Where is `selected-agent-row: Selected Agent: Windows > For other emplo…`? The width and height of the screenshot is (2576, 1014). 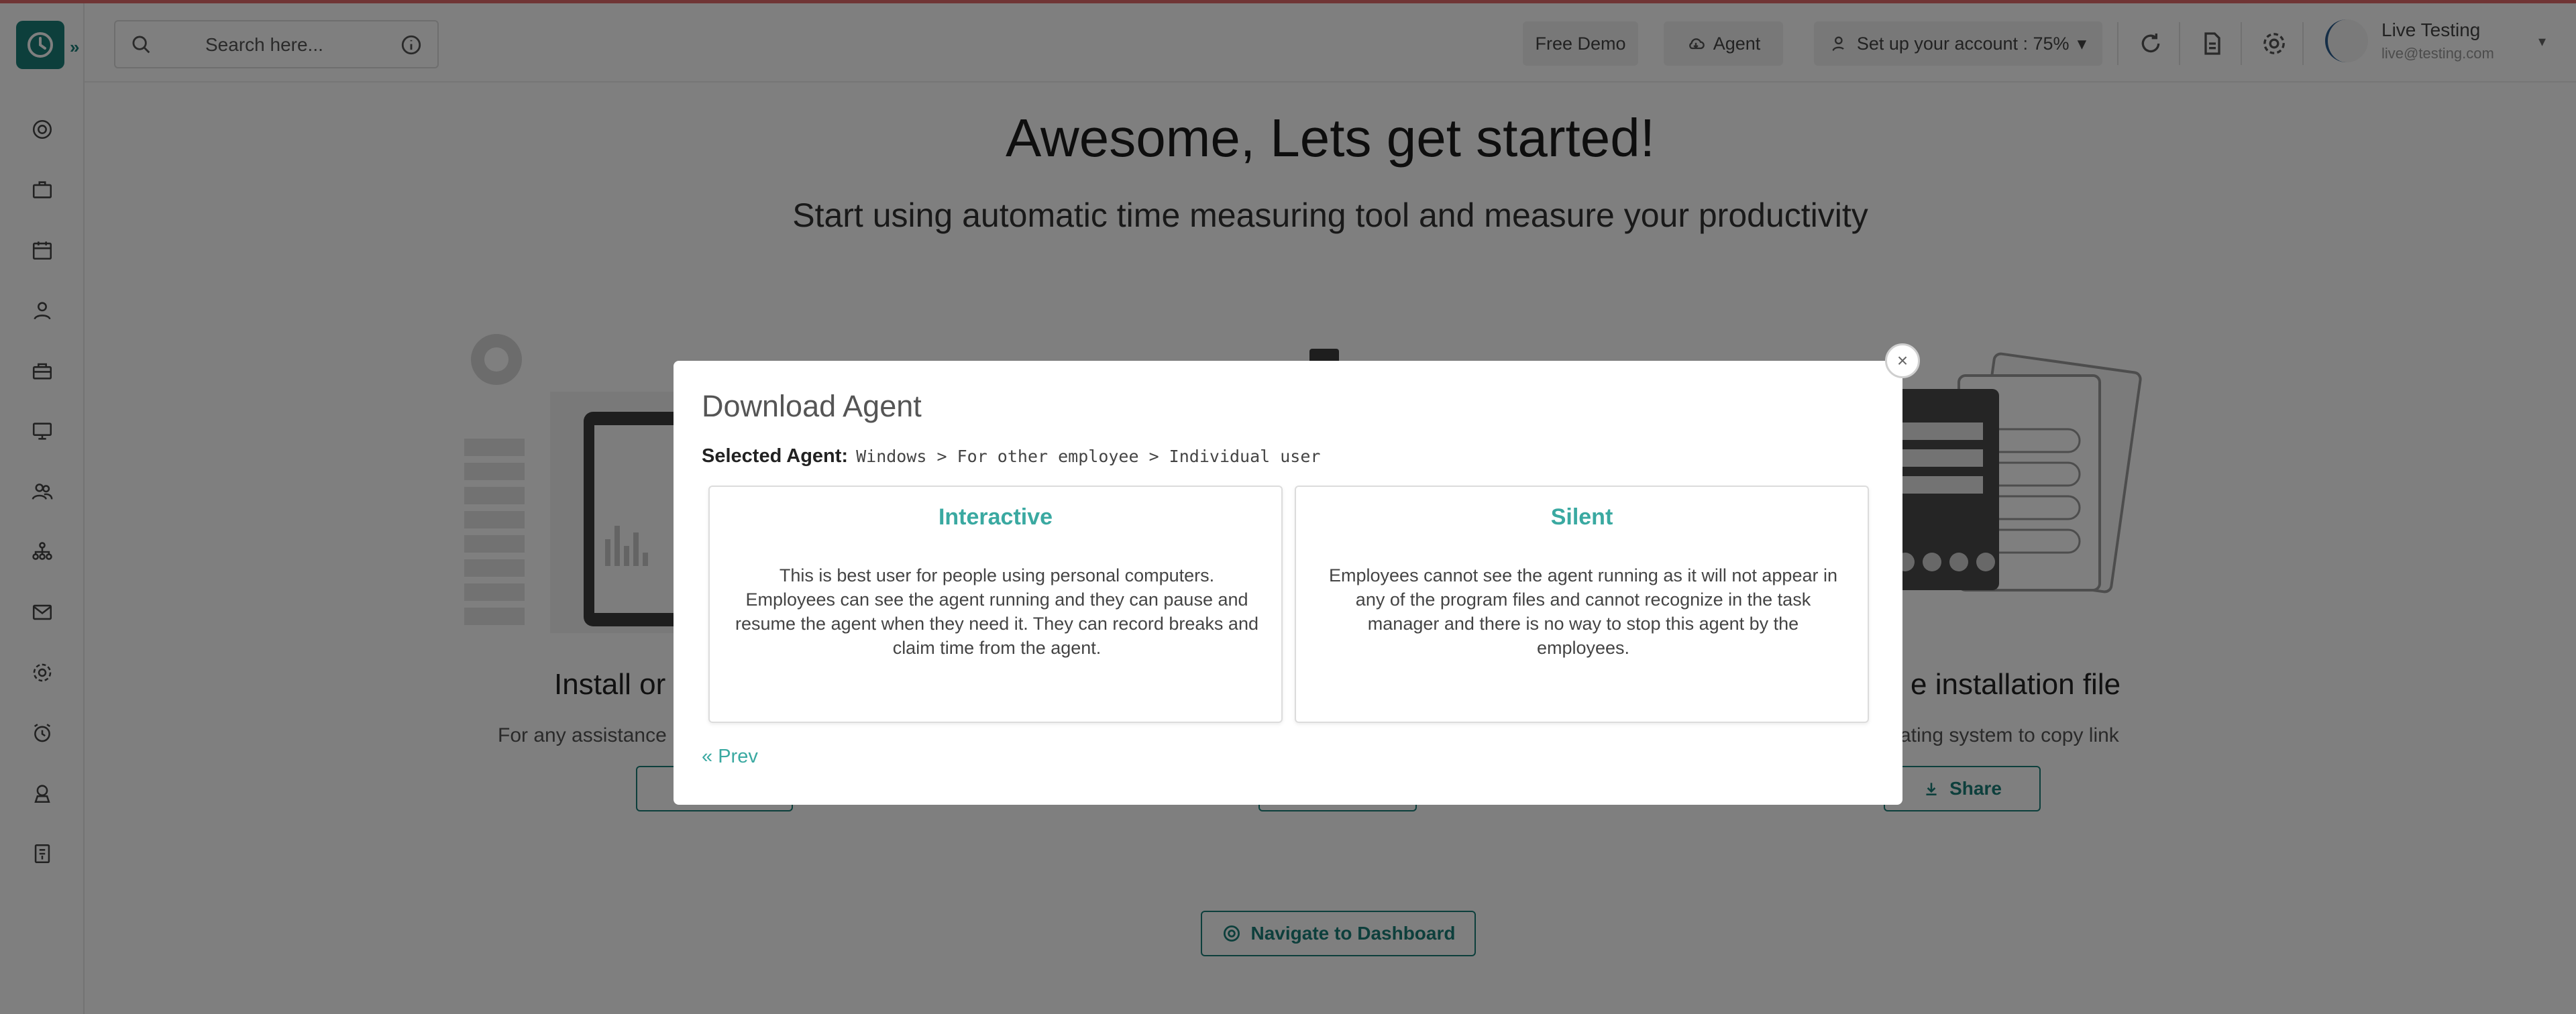
selected-agent-row: Selected Agent: Windows > For other emplo… is located at coordinates (1011, 456).